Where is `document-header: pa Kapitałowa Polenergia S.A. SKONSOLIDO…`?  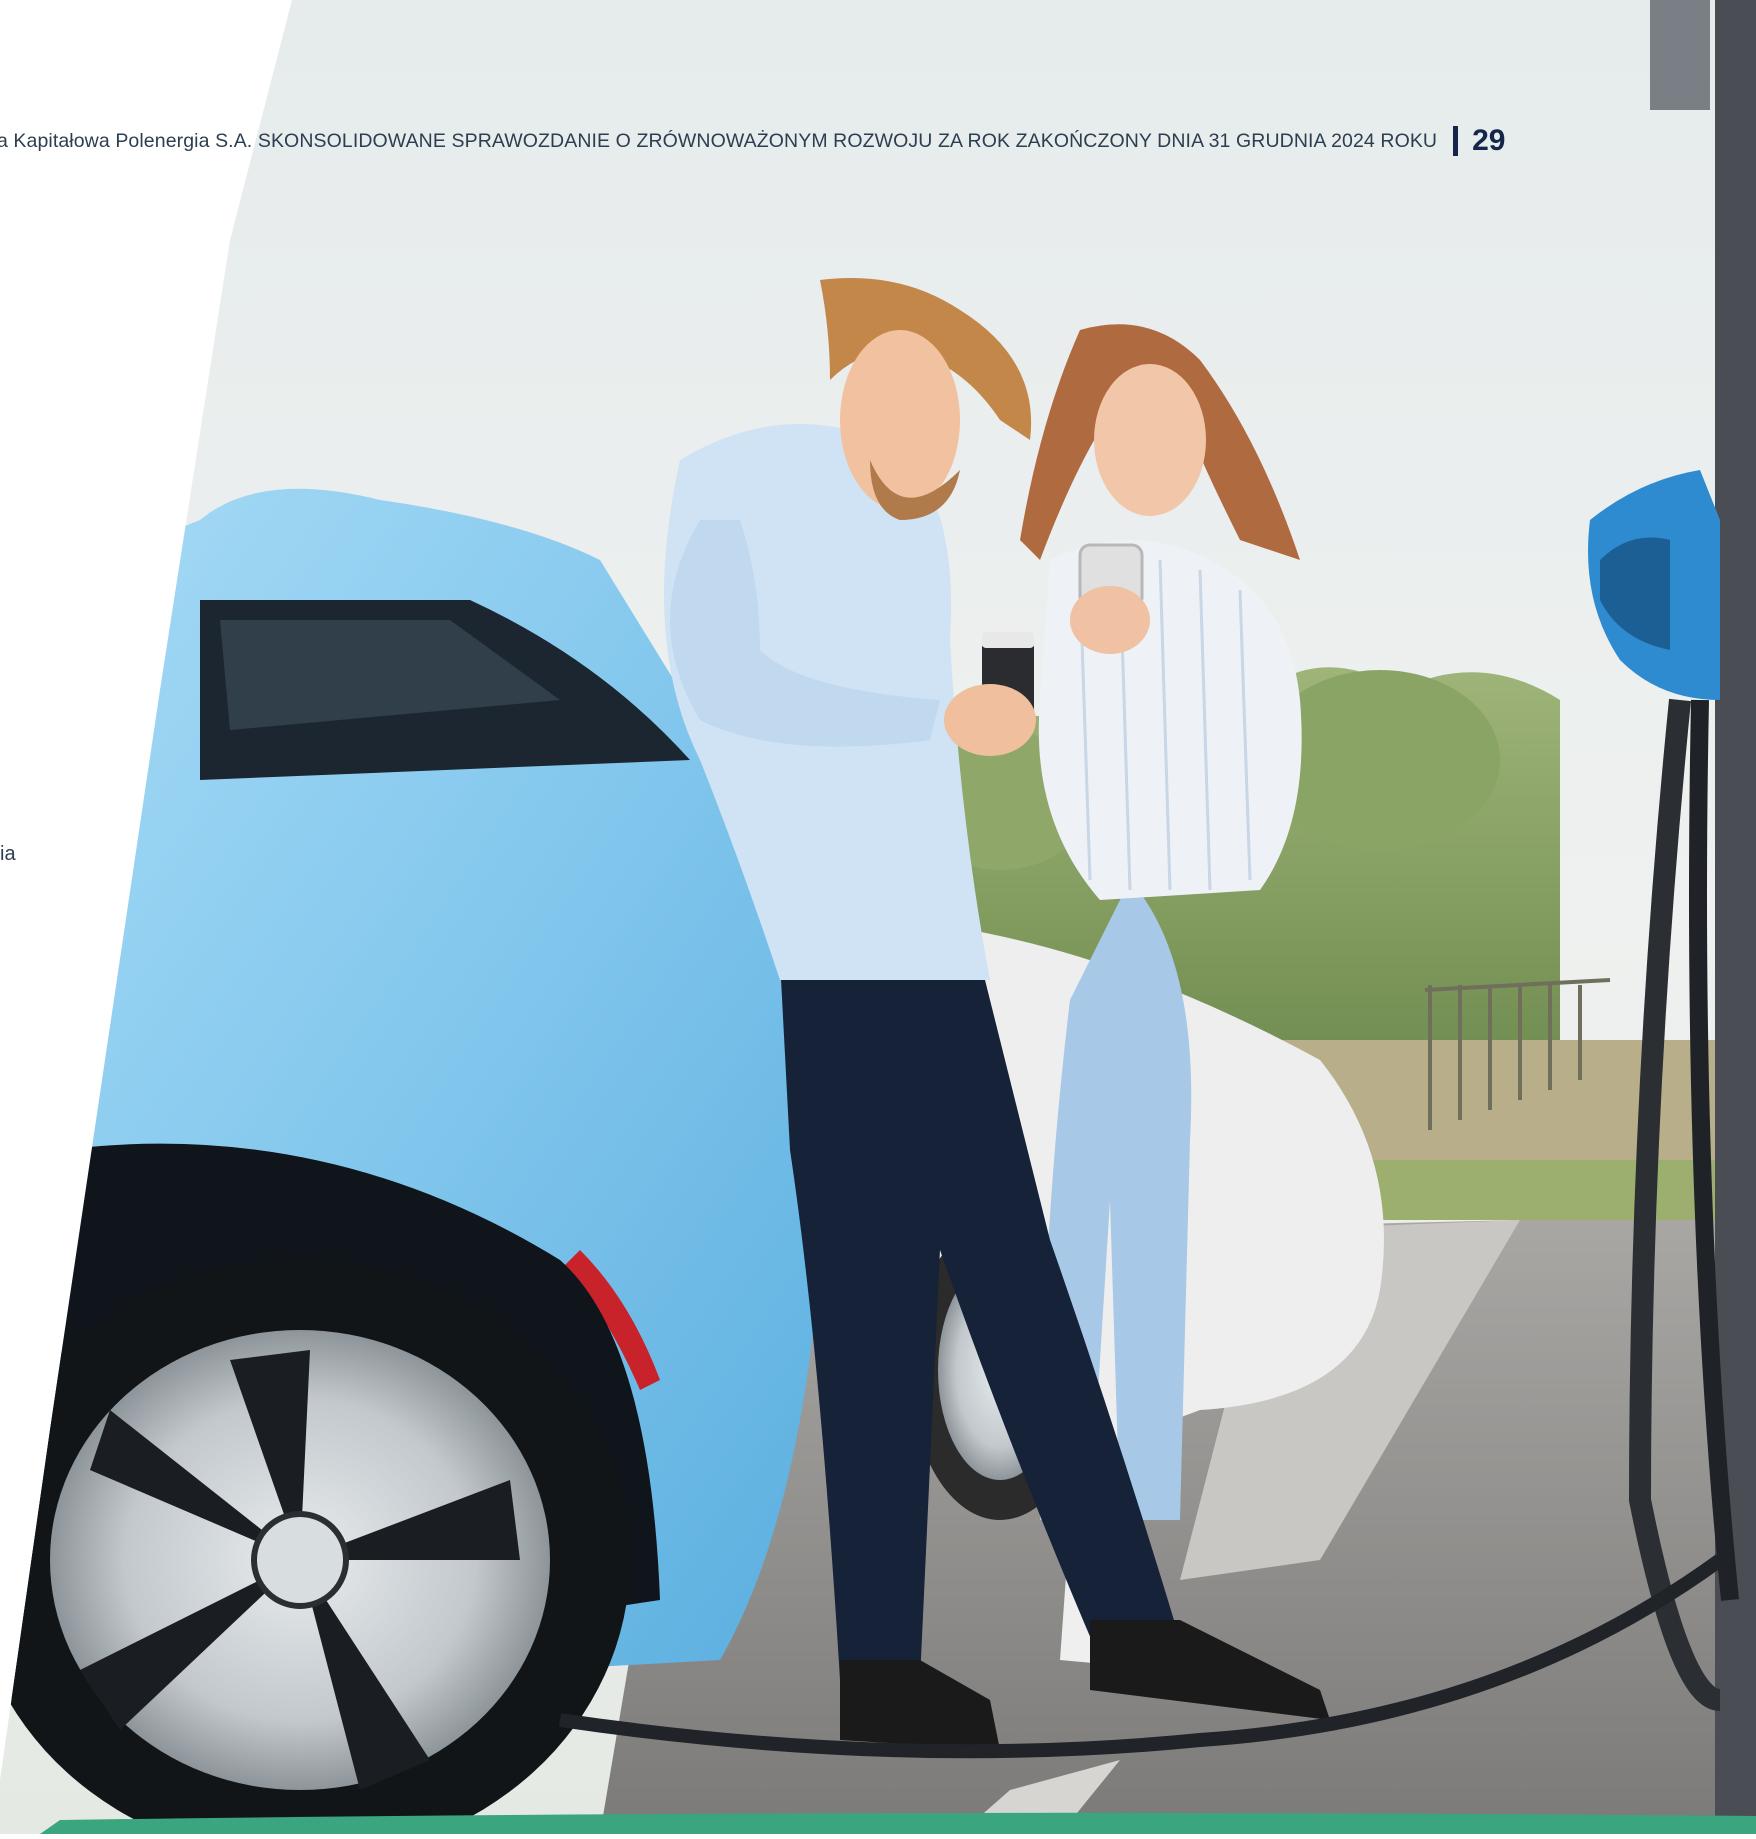
document-header: pa Kapitałowa Polenergia S.A. SKONSOLIDO… is located at coordinates (753, 141).